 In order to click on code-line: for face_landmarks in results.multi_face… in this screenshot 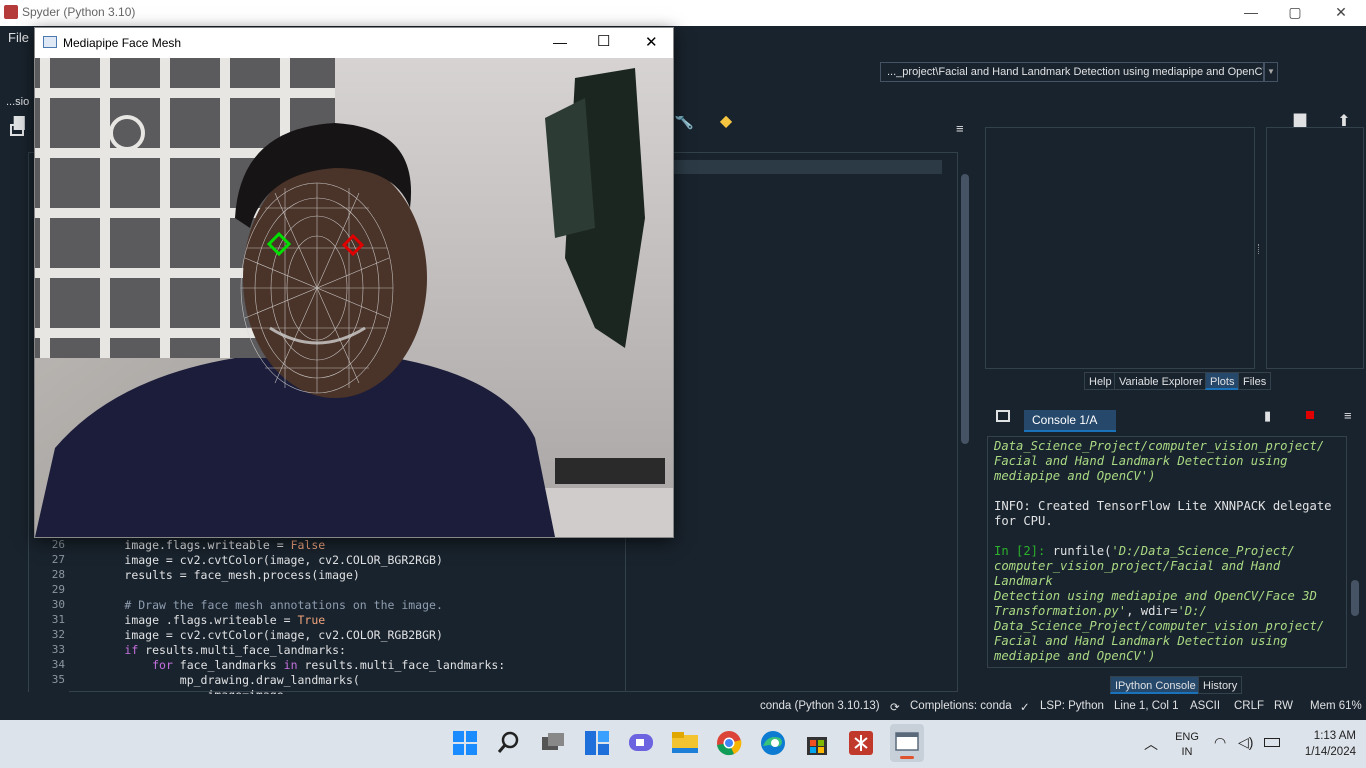, I will do `click(287, 665)`.